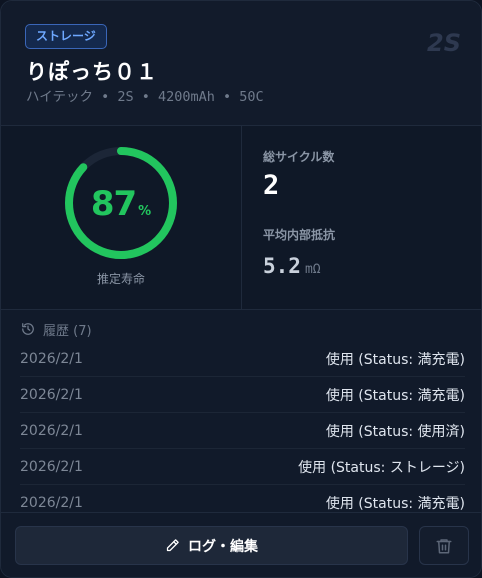 The height and width of the screenshot is (578, 482). Describe the element at coordinates (28, 329) in the screenshot. I see `history-icon` at that location.